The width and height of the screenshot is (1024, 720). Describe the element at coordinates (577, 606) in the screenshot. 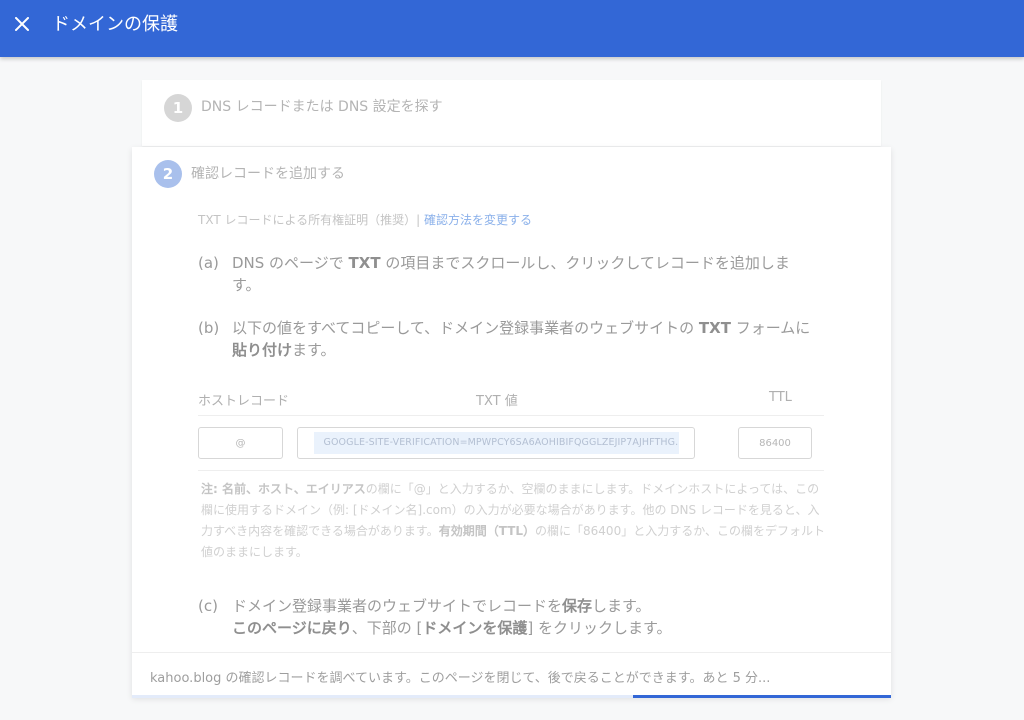

I see `instruction-c-bold: 保存` at that location.